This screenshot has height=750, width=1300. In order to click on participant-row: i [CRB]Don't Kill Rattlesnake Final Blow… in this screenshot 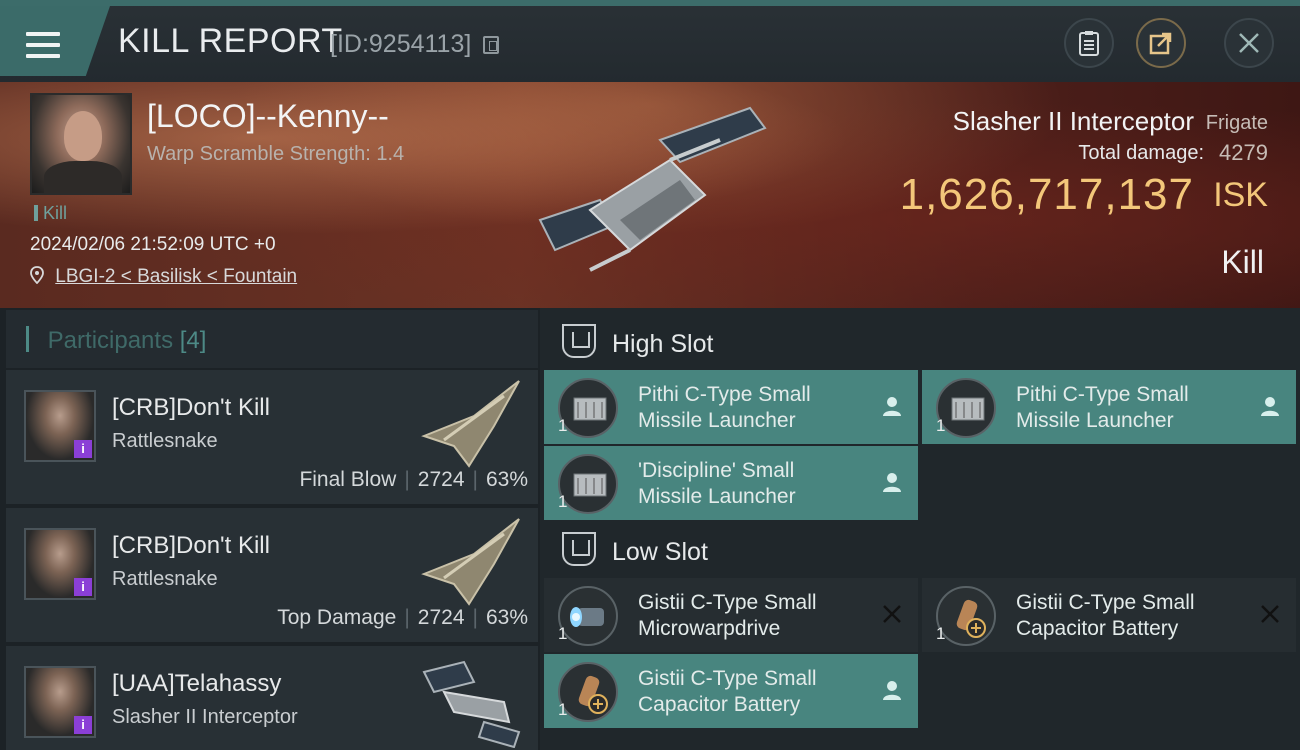, I will do `click(272, 437)`.